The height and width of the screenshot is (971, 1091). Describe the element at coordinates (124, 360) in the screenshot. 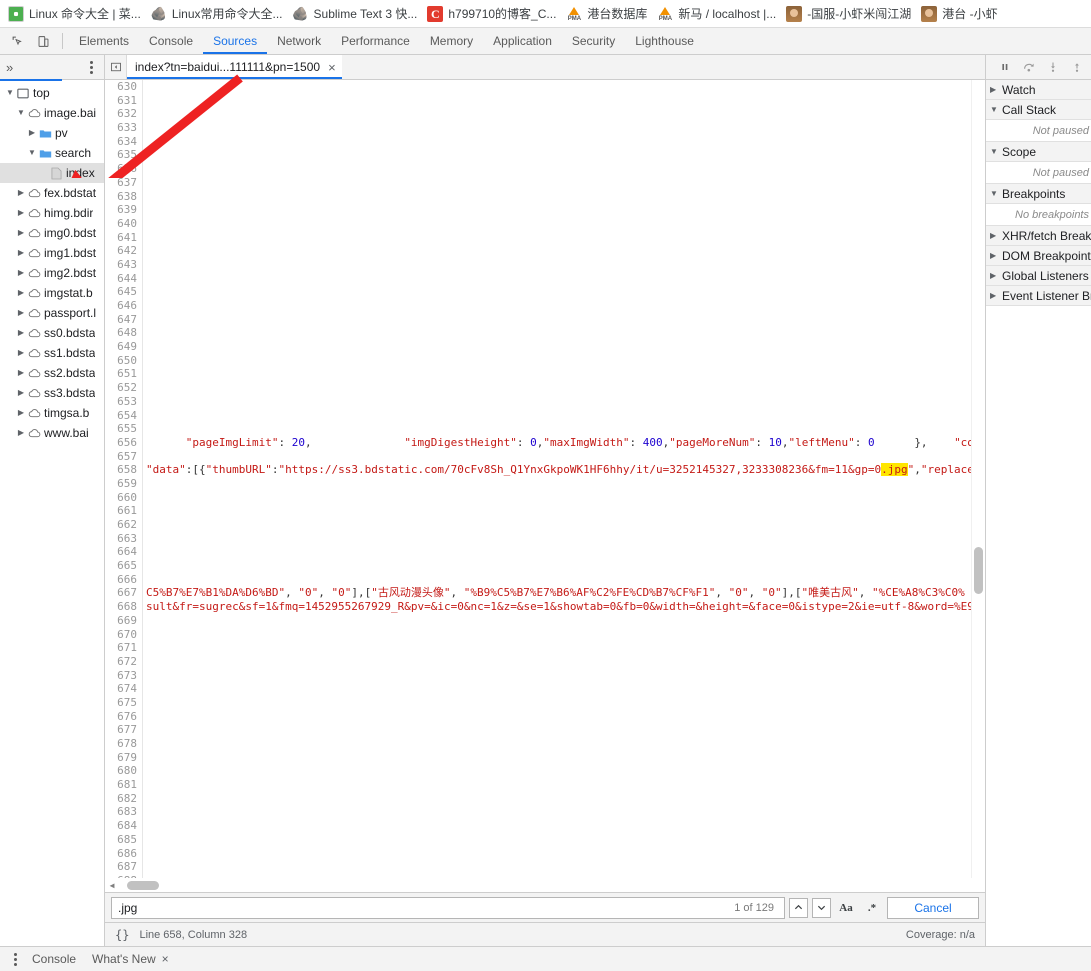

I see `line-number: 650` at that location.